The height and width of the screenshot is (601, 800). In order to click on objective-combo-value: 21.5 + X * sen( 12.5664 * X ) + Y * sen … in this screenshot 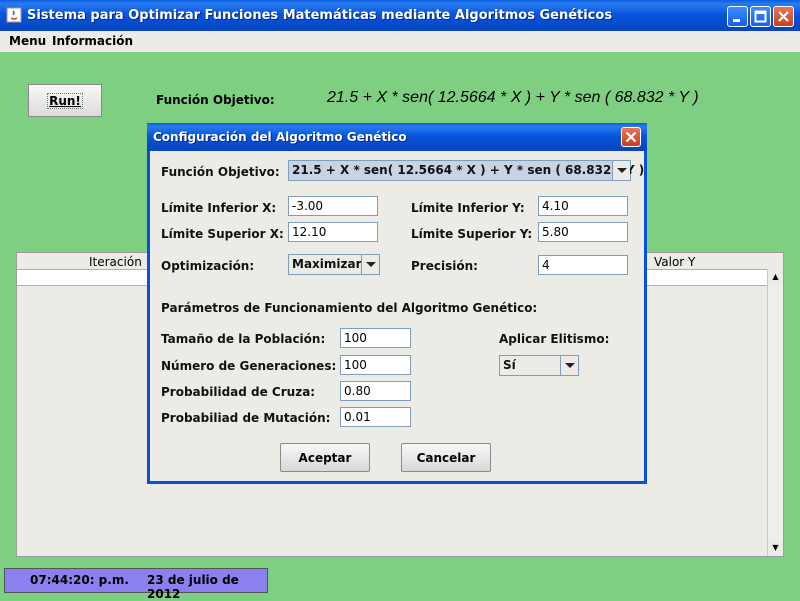, I will do `click(468, 170)`.